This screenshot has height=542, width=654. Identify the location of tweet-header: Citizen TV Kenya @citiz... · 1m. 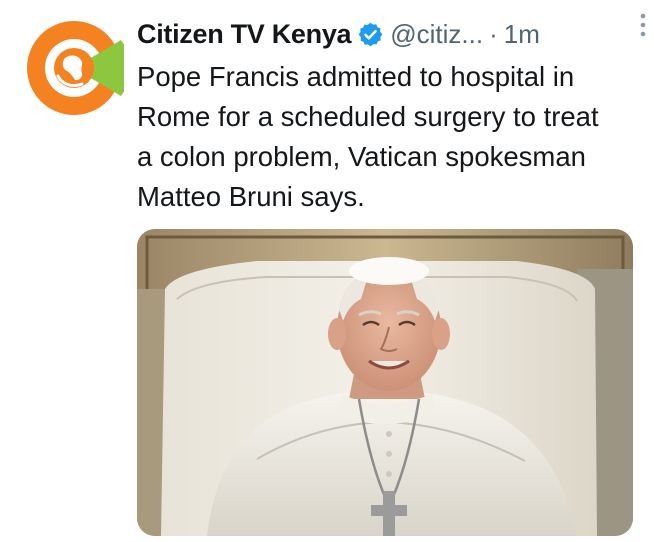
(387, 34).